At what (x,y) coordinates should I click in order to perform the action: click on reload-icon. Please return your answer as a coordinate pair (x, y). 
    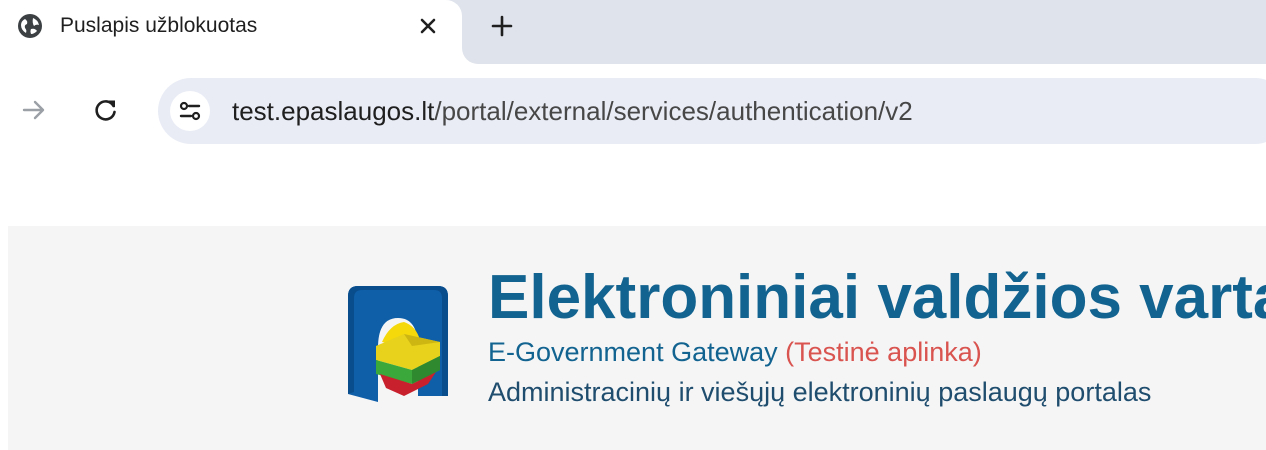
    Looking at the image, I should click on (105, 110).